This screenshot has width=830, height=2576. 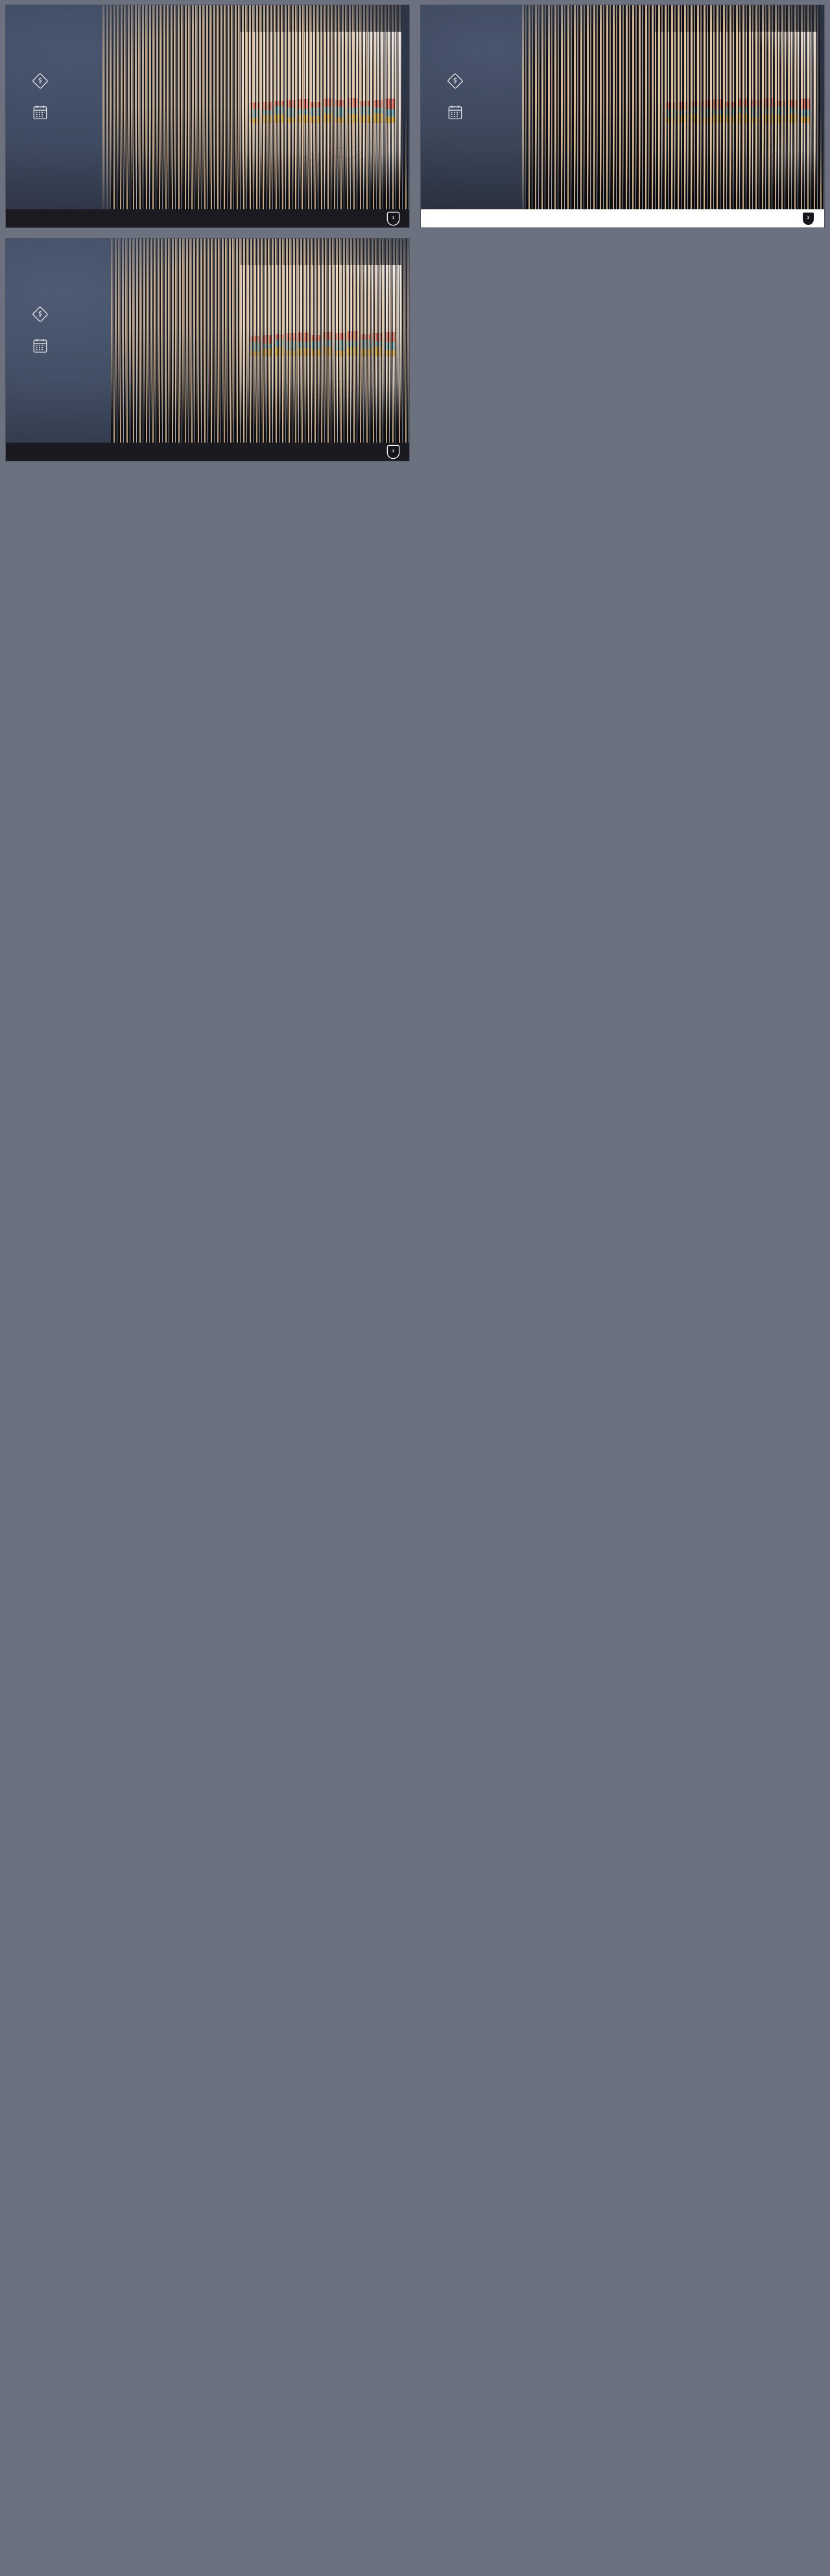 What do you see at coordinates (455, 81) in the screenshot?
I see `dollar-tag-icon` at bounding box center [455, 81].